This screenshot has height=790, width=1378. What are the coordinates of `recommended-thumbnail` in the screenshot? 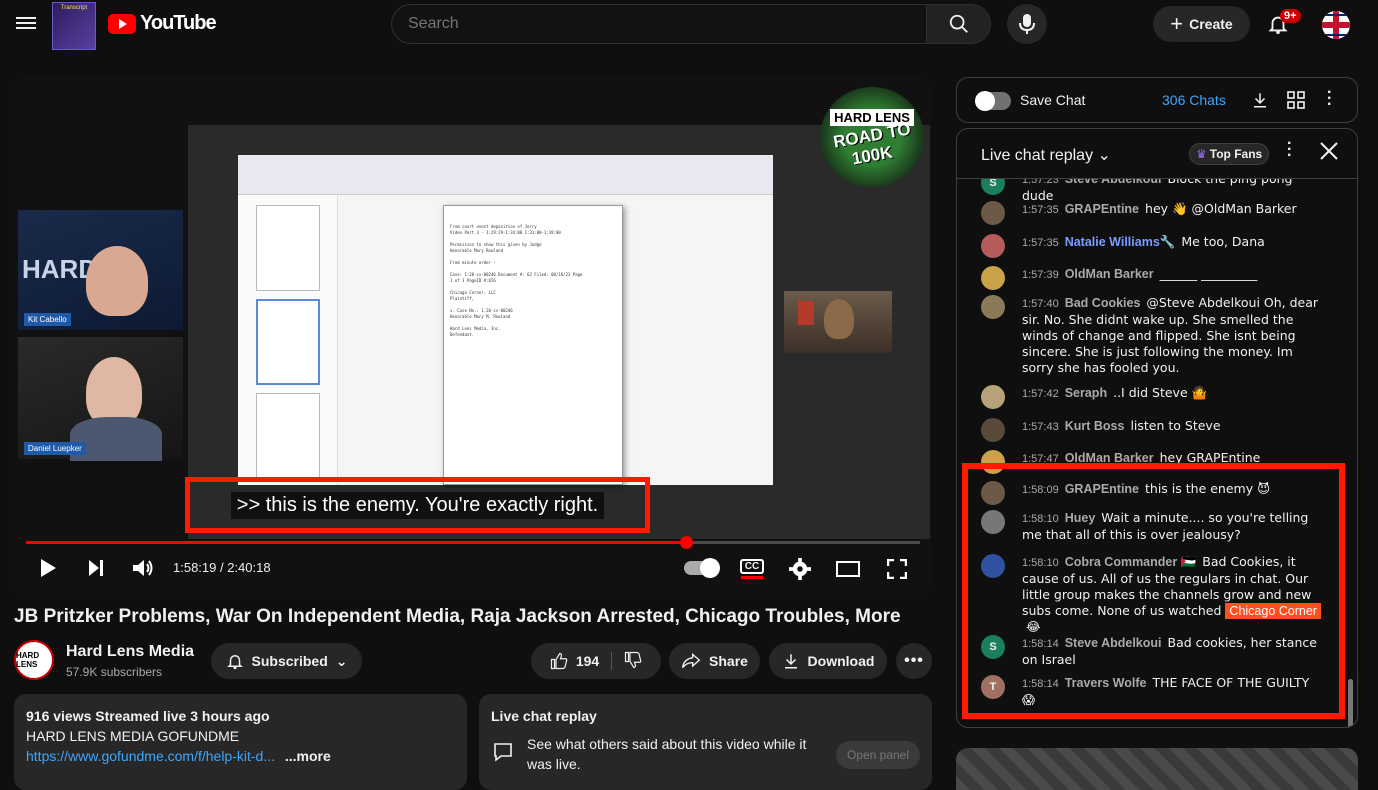 It's located at (1157, 769).